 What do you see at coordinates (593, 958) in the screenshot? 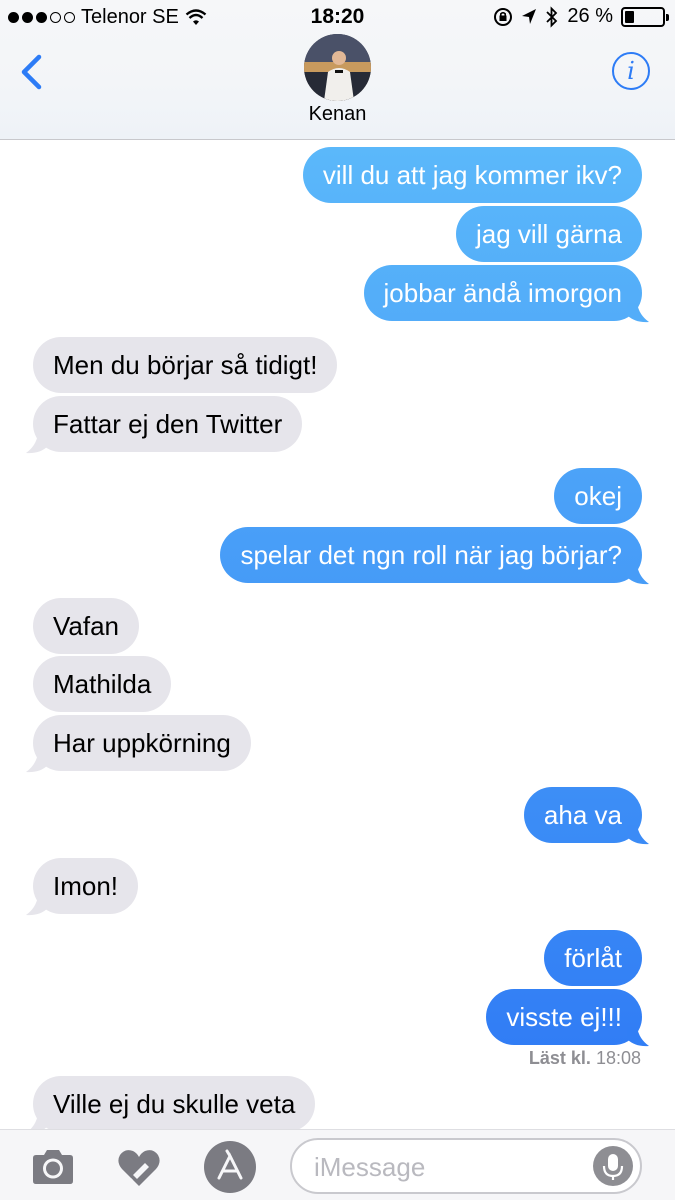
I see `outgoing-message-bubble: förlåt` at bounding box center [593, 958].